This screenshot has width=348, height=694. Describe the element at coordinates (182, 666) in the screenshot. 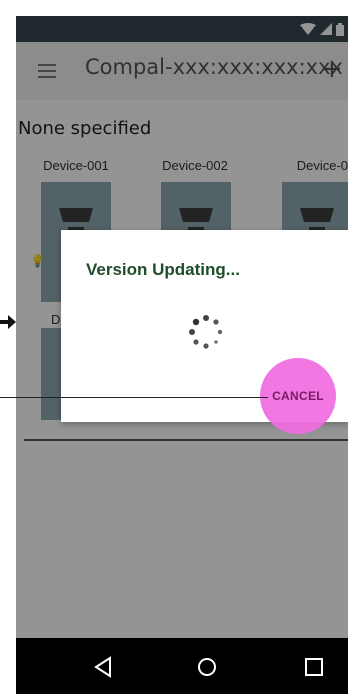

I see `navigation-bar` at that location.